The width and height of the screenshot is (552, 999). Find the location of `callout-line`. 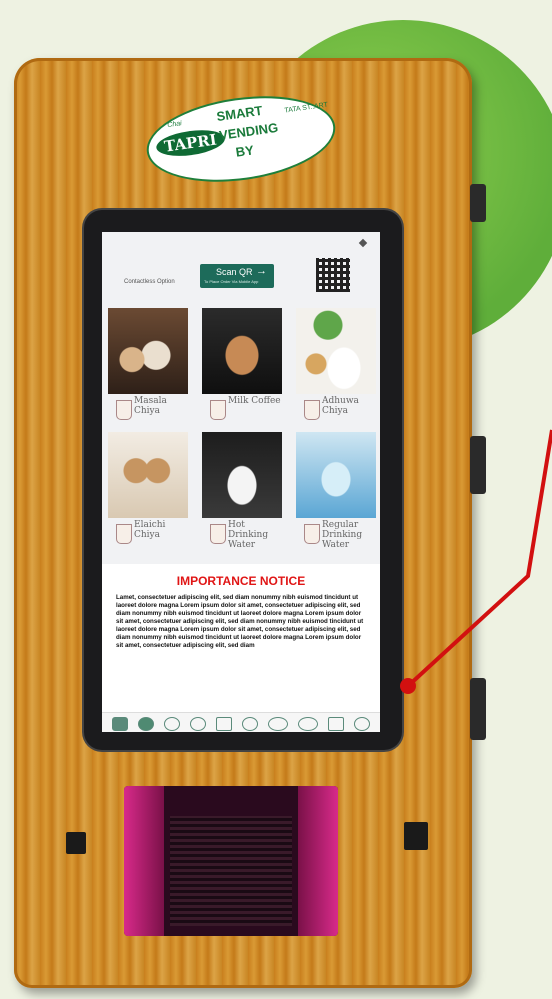

callout-line is located at coordinates (479, 558).